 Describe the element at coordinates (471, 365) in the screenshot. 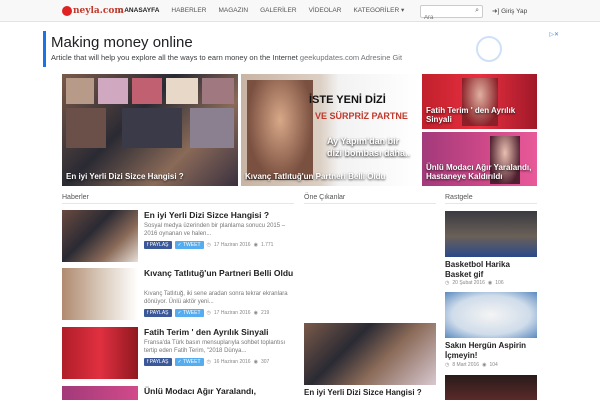

I see `random-meta-2: ◷ 8 Mart 2016 ◉ 104` at that location.